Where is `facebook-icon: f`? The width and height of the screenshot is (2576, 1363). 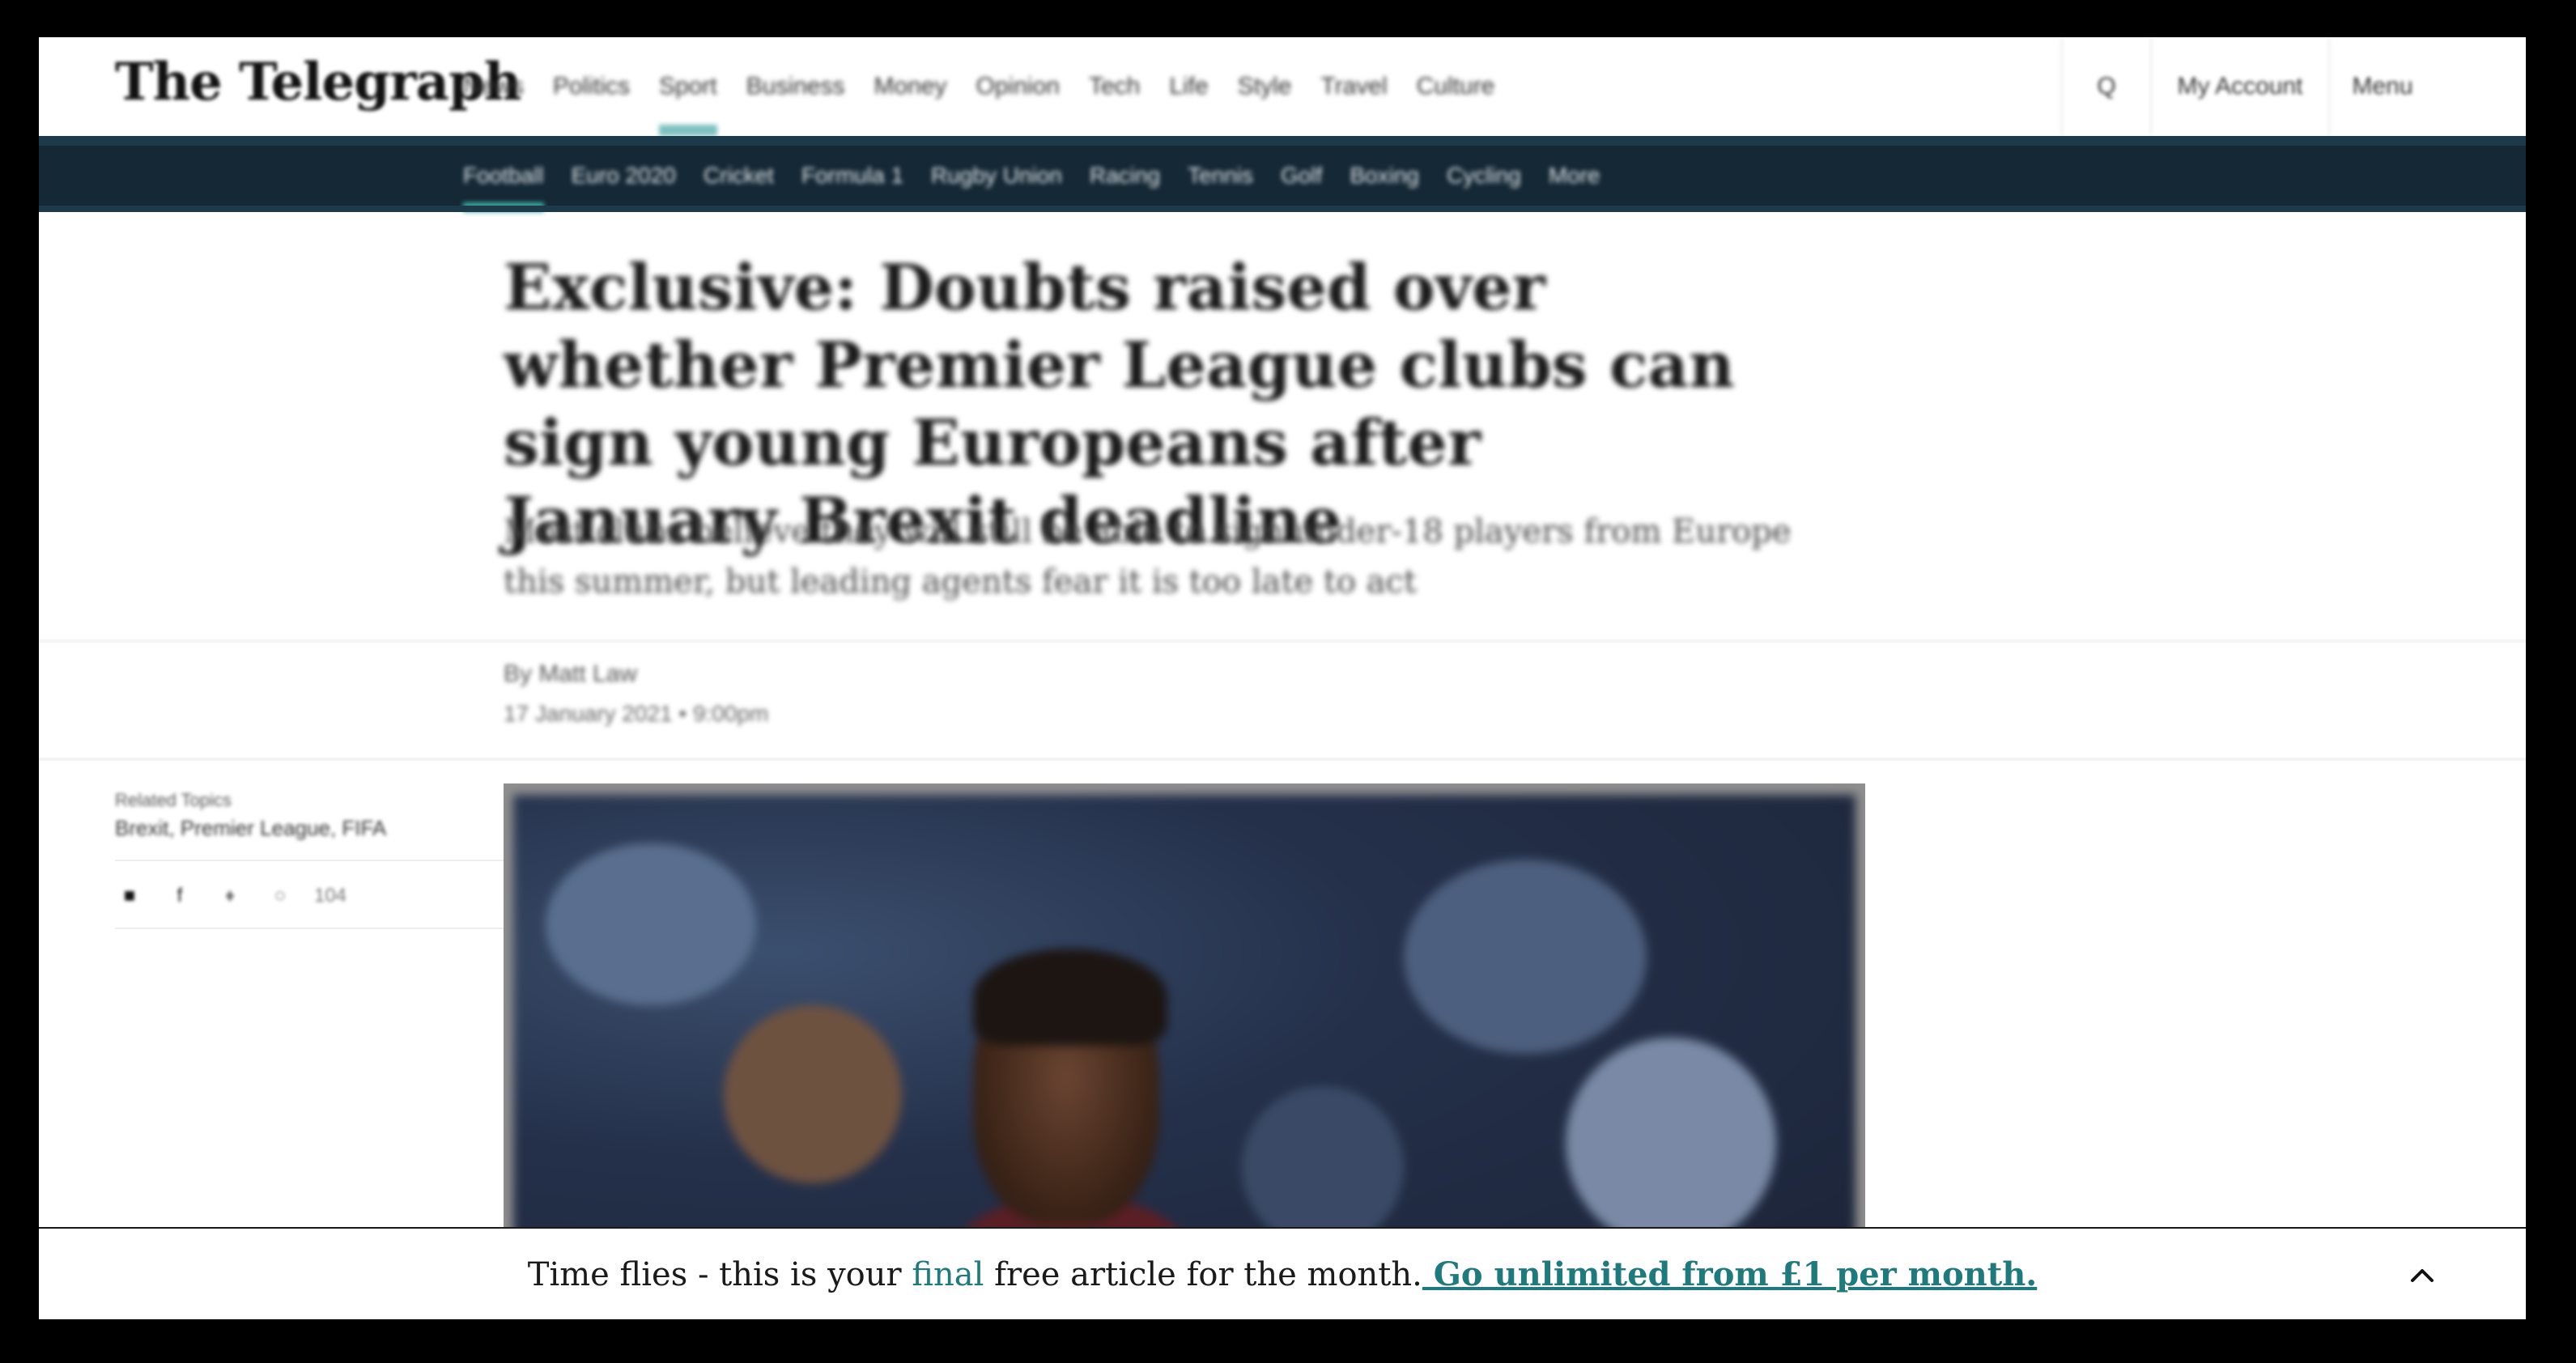
facebook-icon: f is located at coordinates (179, 896).